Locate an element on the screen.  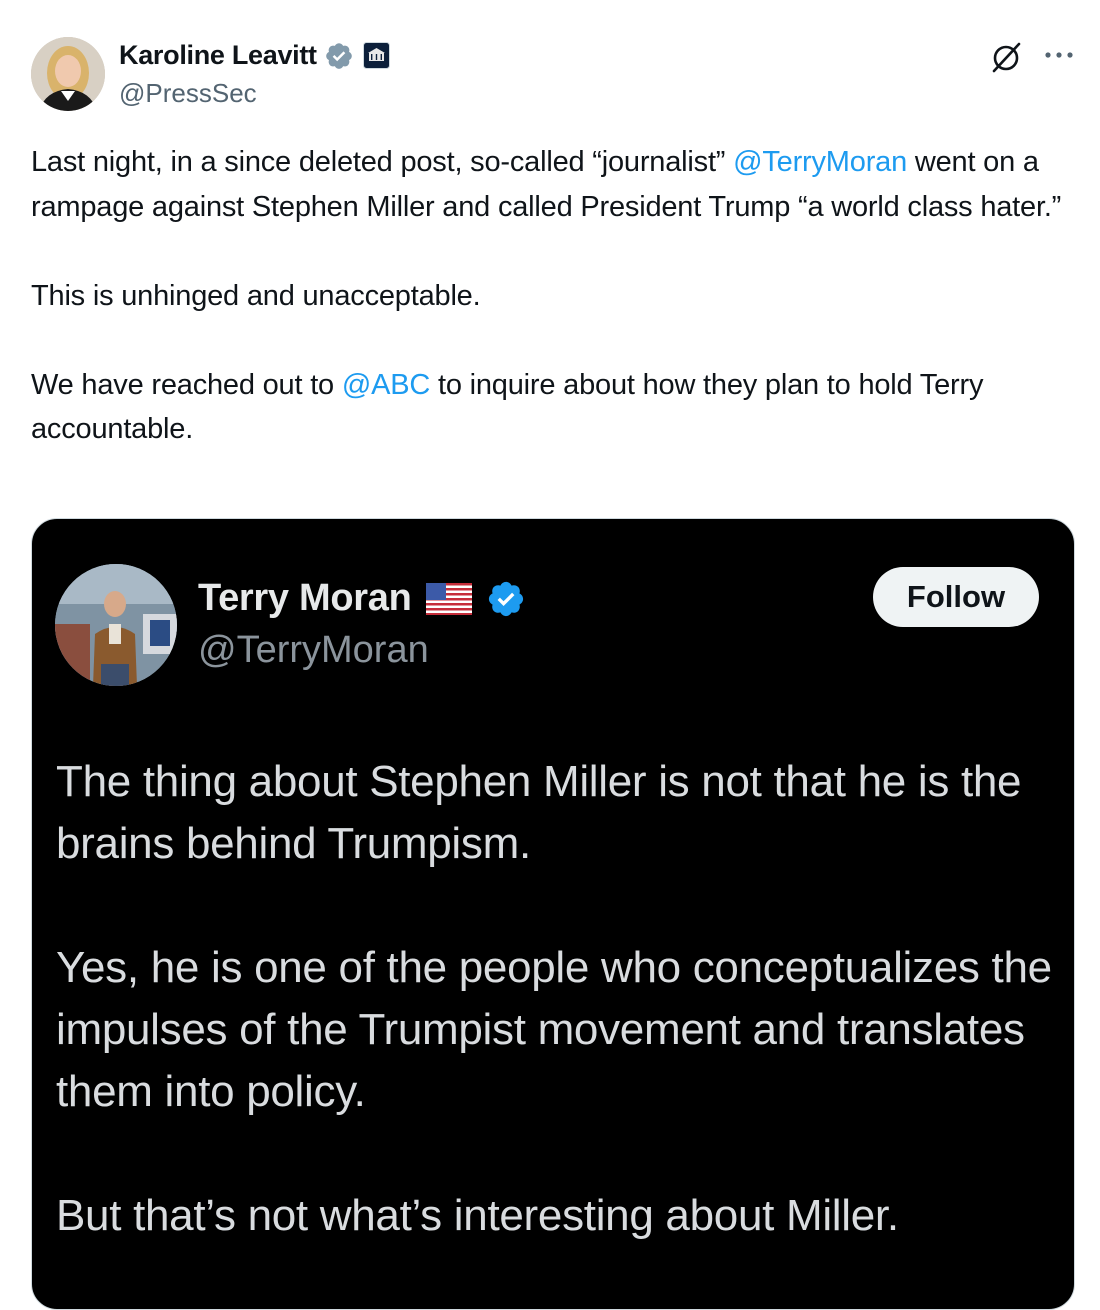
author-name-row: Karoline Leavitt is located at coordinates (254, 55).